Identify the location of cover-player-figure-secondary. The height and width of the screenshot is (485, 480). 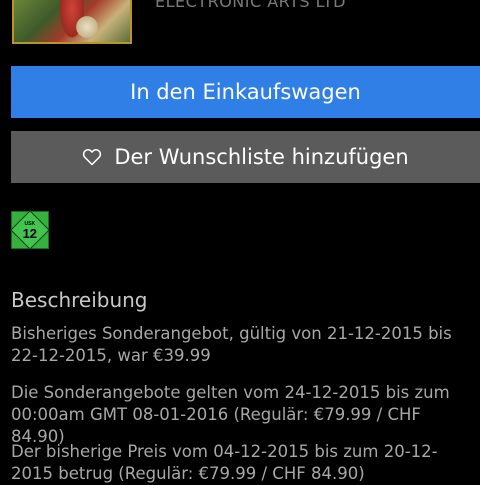
(87, 27).